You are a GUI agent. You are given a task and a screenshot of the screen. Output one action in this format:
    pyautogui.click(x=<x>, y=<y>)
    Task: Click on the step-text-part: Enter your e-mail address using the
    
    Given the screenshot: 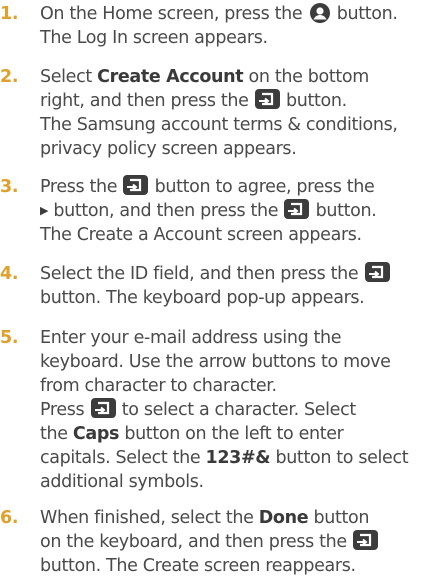 What is the action you would take?
    pyautogui.click(x=191, y=338)
    